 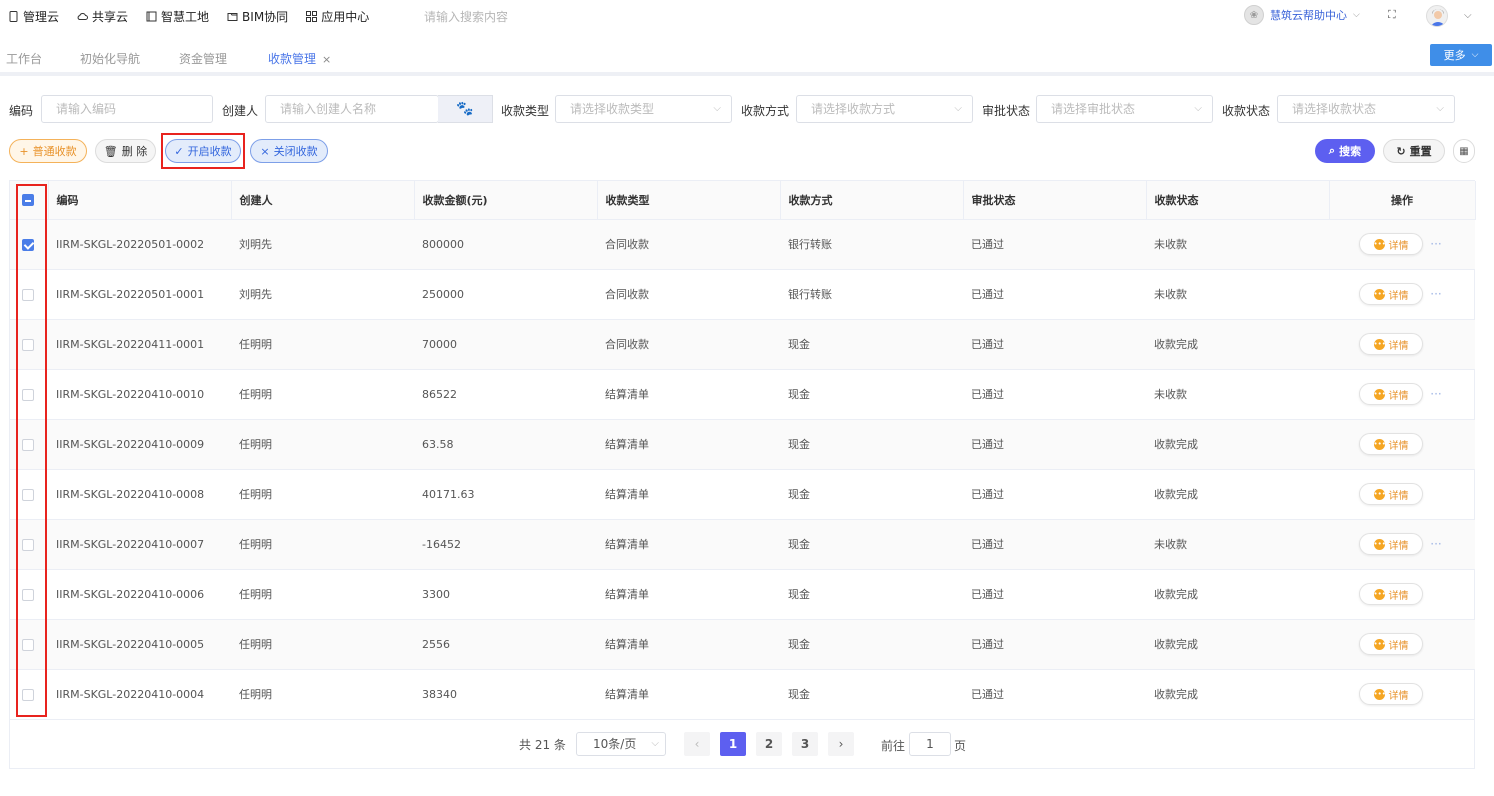 I want to click on more-button: 更多 ⌵, so click(x=1461, y=55).